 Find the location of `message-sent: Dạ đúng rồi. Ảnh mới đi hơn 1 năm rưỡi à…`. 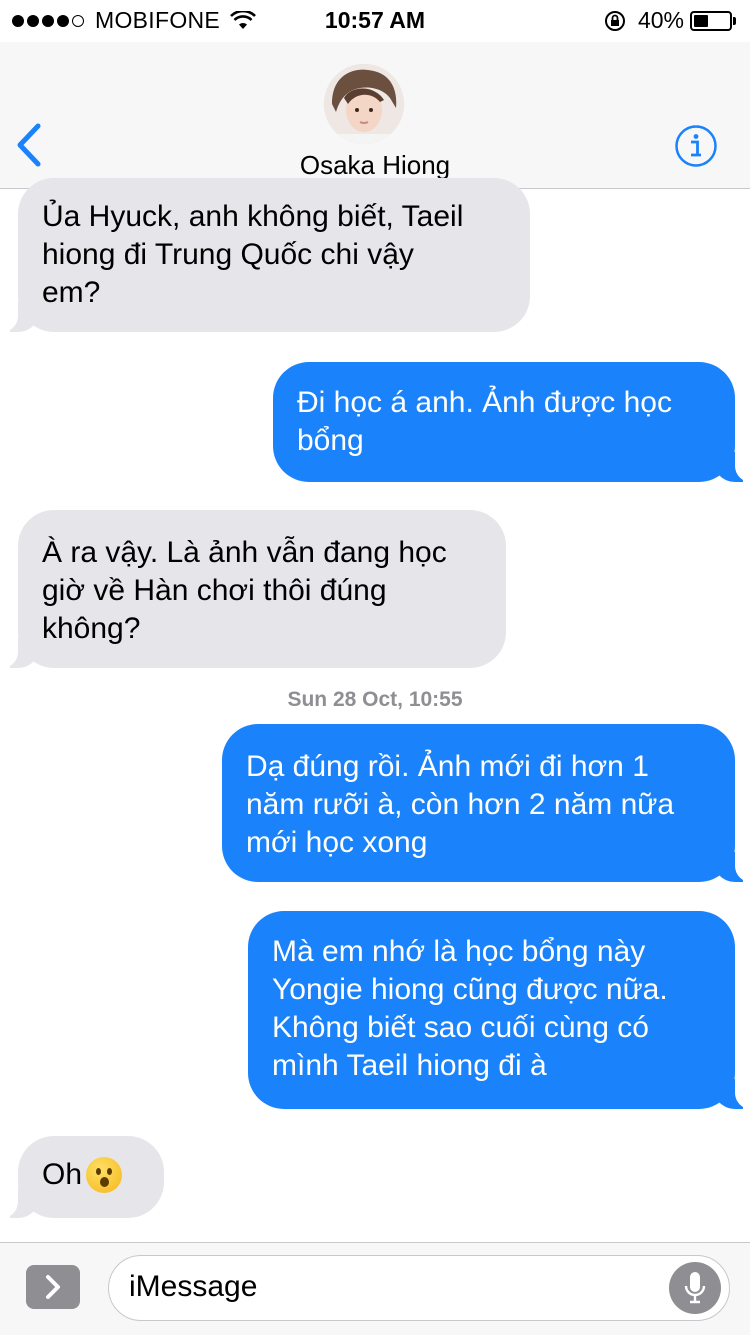

message-sent: Dạ đúng rồi. Ảnh mới đi hơn 1 năm rưỡi à… is located at coordinates (486, 803).